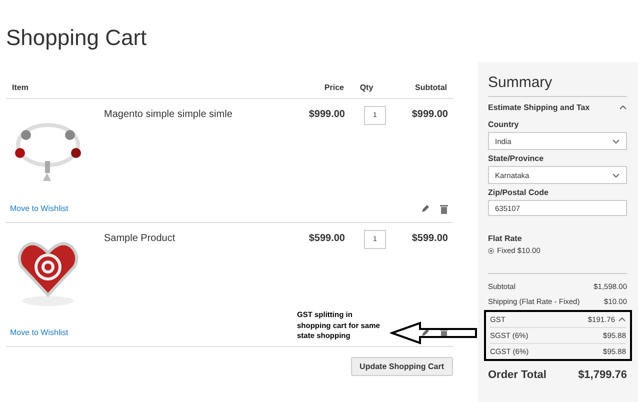 The image size is (641, 402). Describe the element at coordinates (429, 238) in the screenshot. I see `subtotal: $599.00` at that location.